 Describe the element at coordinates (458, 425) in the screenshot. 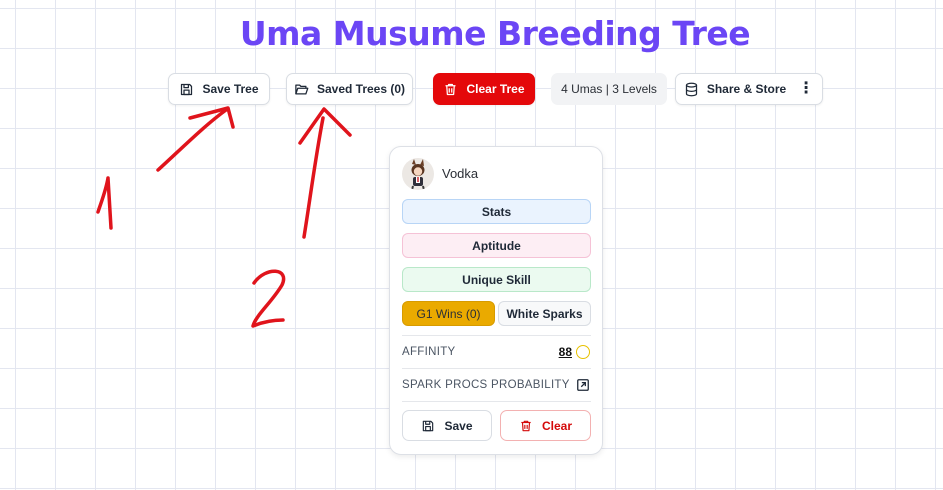

I see `card-save-label: Save` at that location.